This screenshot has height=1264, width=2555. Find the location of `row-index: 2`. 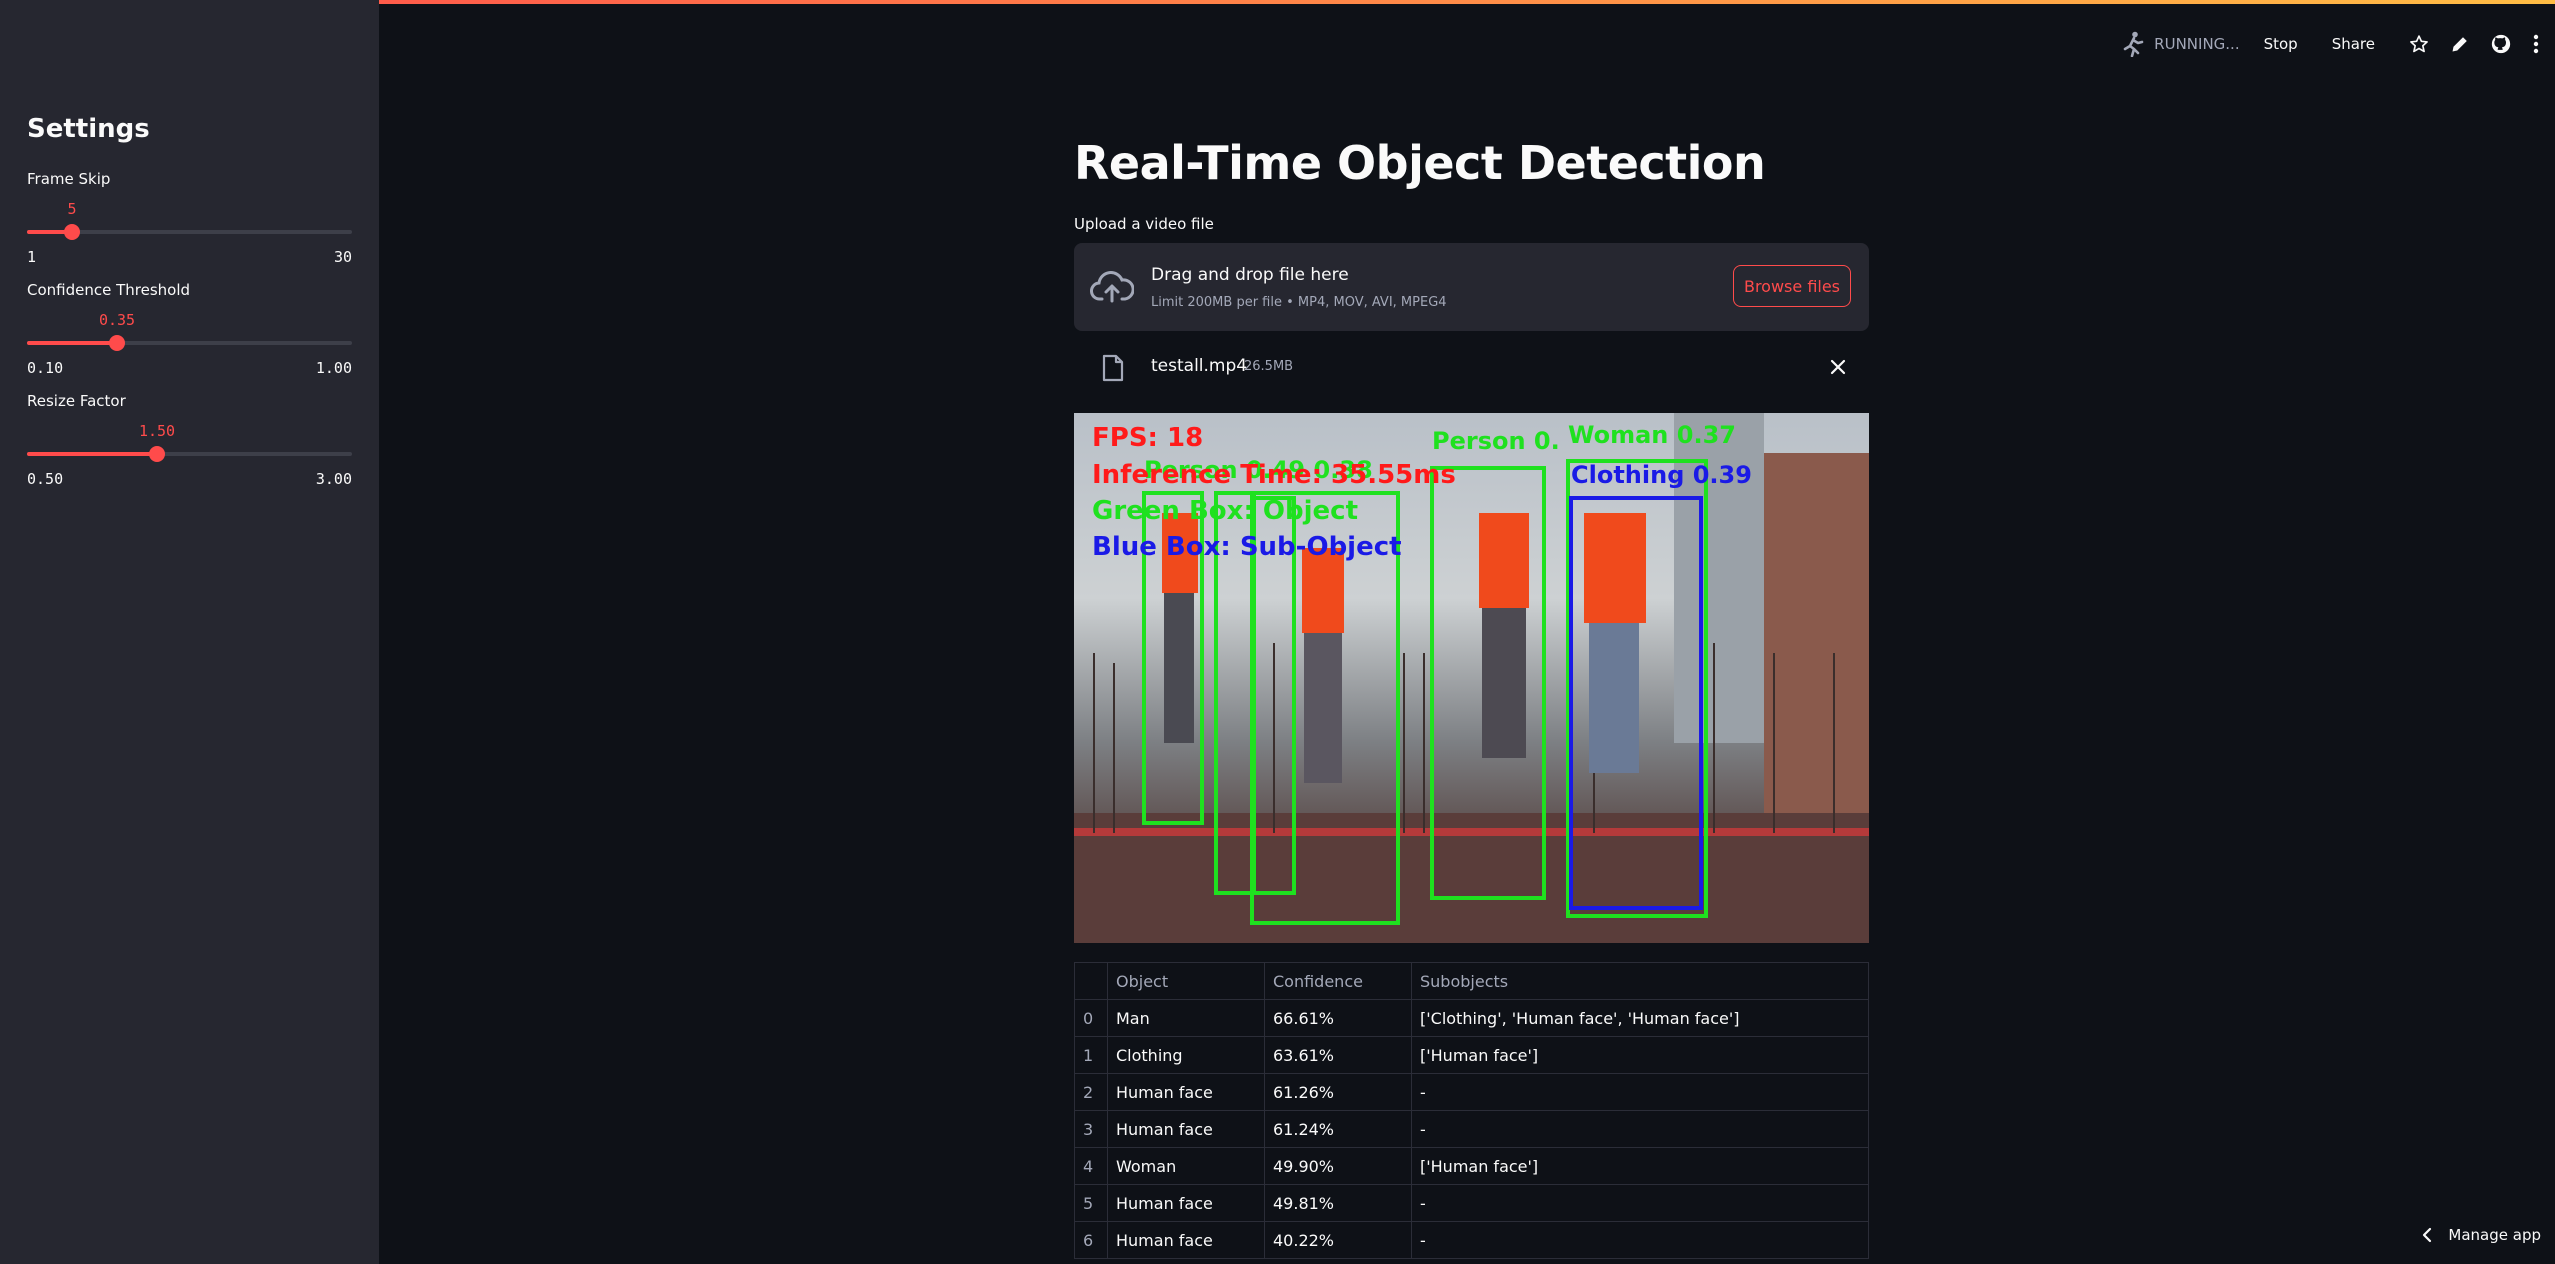

row-index: 2 is located at coordinates (1091, 1092).